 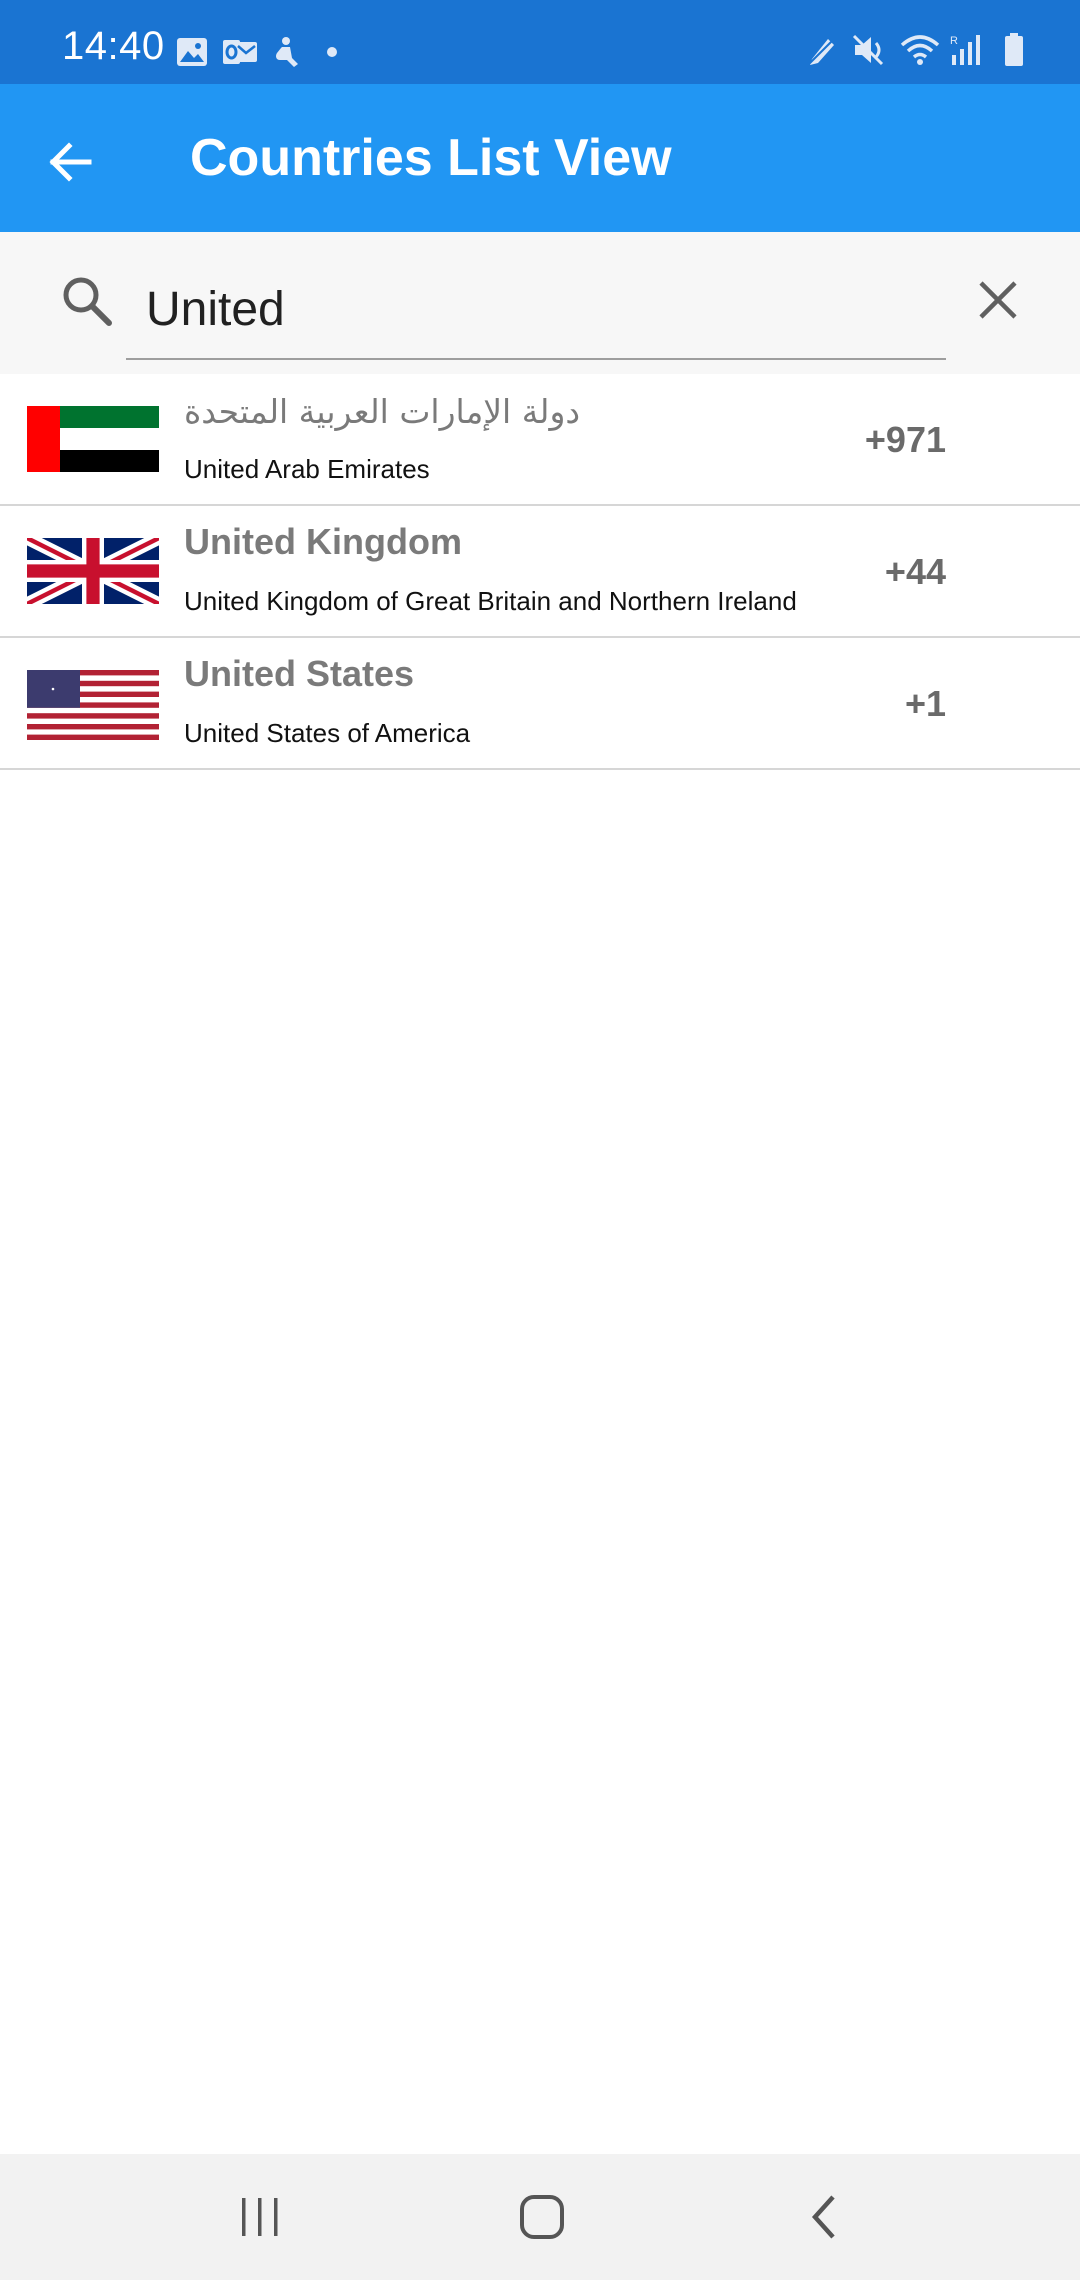 What do you see at coordinates (299, 673) in the screenshot?
I see `country-native-name: United States` at bounding box center [299, 673].